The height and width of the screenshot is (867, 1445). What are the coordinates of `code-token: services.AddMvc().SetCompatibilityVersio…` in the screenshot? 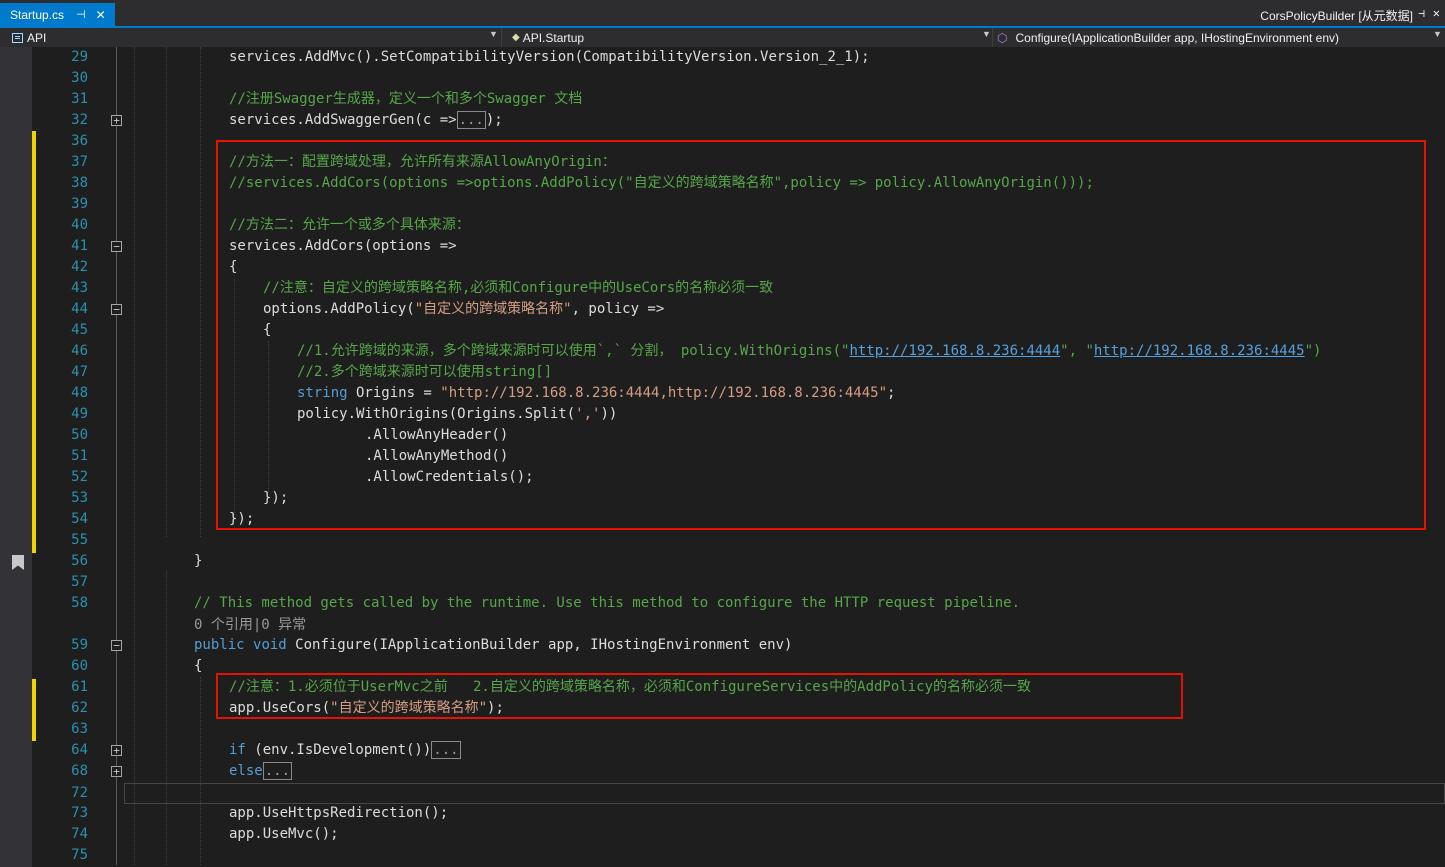 It's located at (549, 57).